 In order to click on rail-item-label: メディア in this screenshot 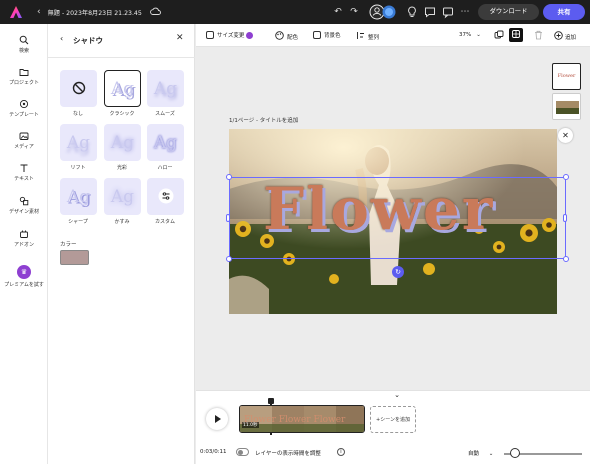, I will do `click(24, 147)`.